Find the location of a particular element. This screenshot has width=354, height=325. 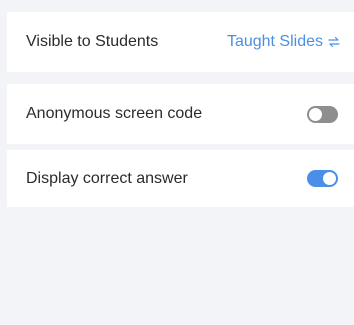

anonymous-screen-code-label: Anonymous screen code is located at coordinates (114, 113).